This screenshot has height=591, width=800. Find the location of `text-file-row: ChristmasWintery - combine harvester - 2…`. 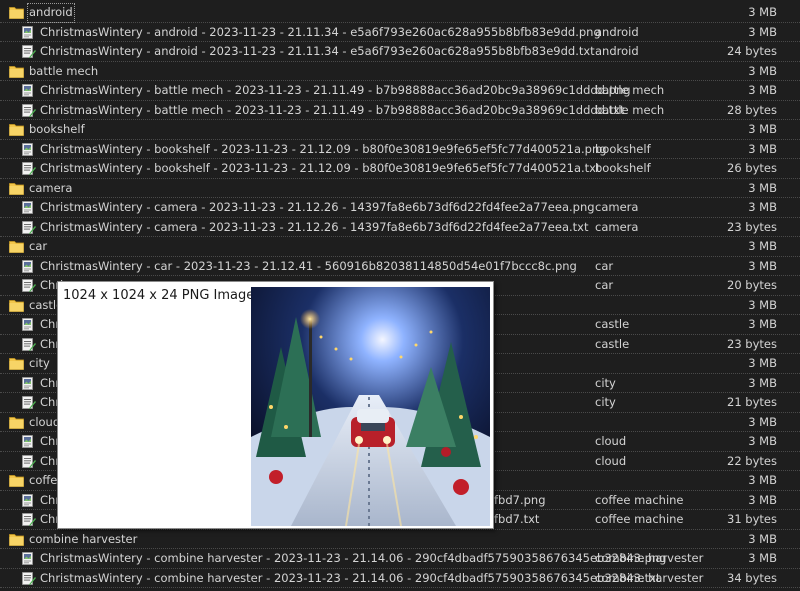

text-file-row: ChristmasWintery - combine harvester - 2… is located at coordinates (400, 578).